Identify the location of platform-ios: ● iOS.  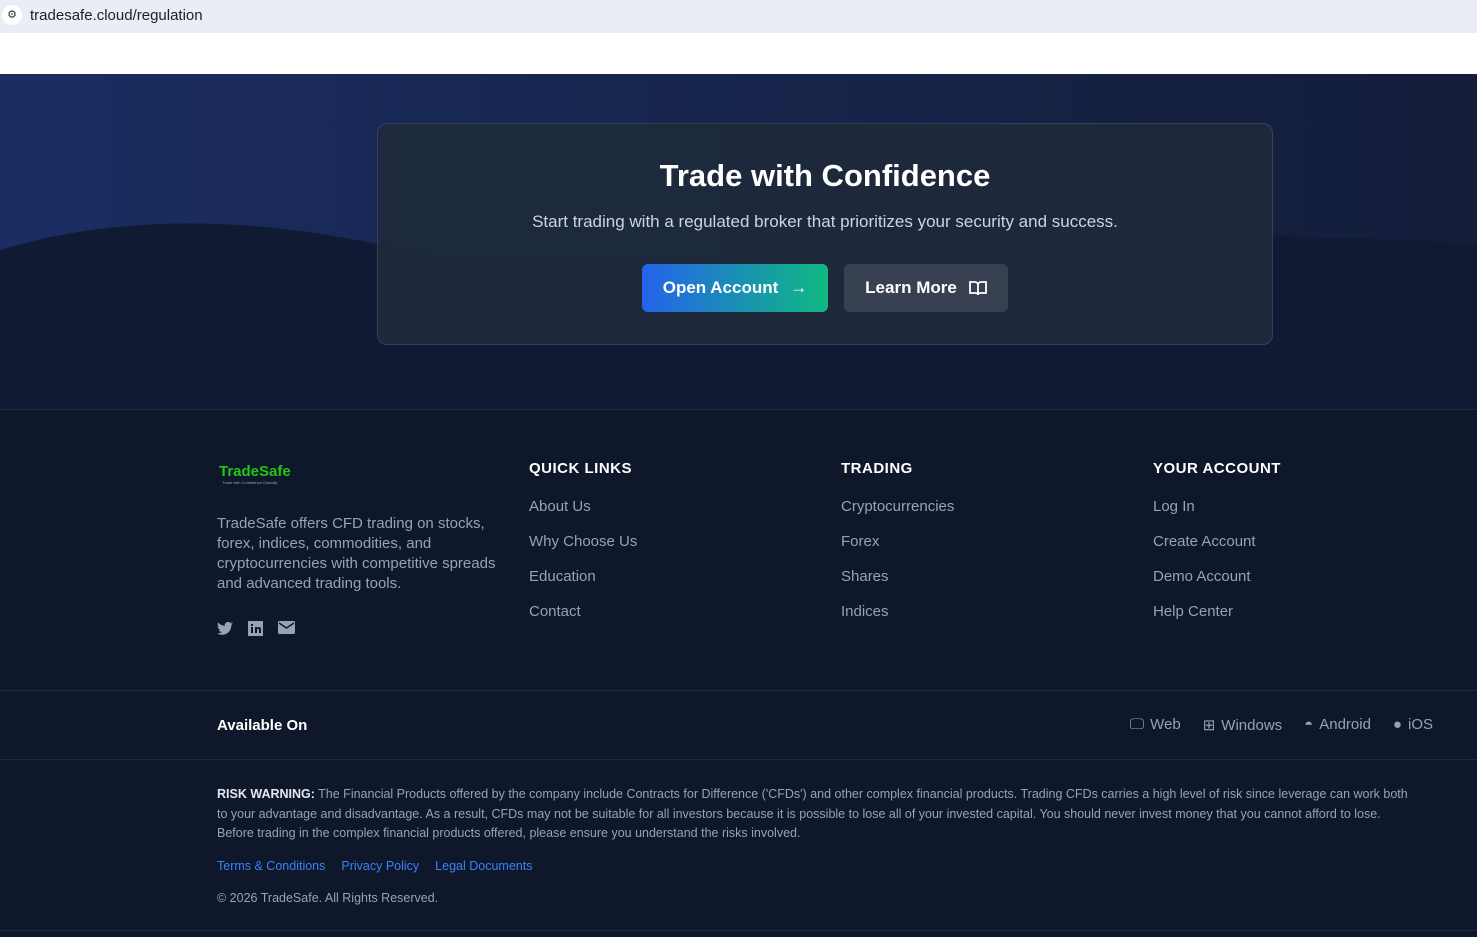
(1413, 725).